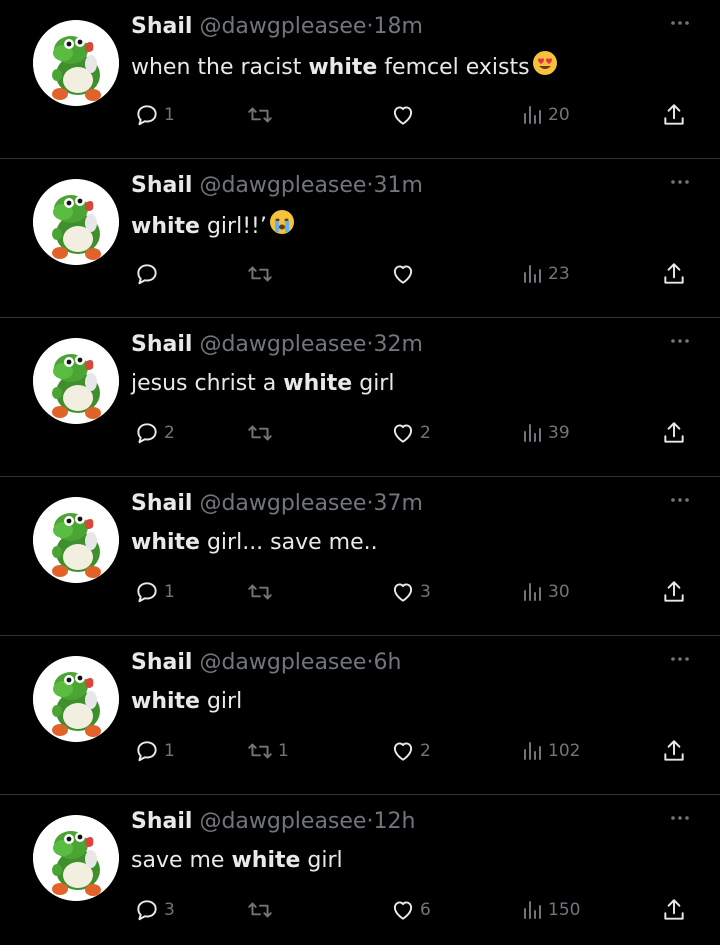 This screenshot has width=720, height=945. What do you see at coordinates (403, 592) in the screenshot?
I see `heart-icon` at bounding box center [403, 592].